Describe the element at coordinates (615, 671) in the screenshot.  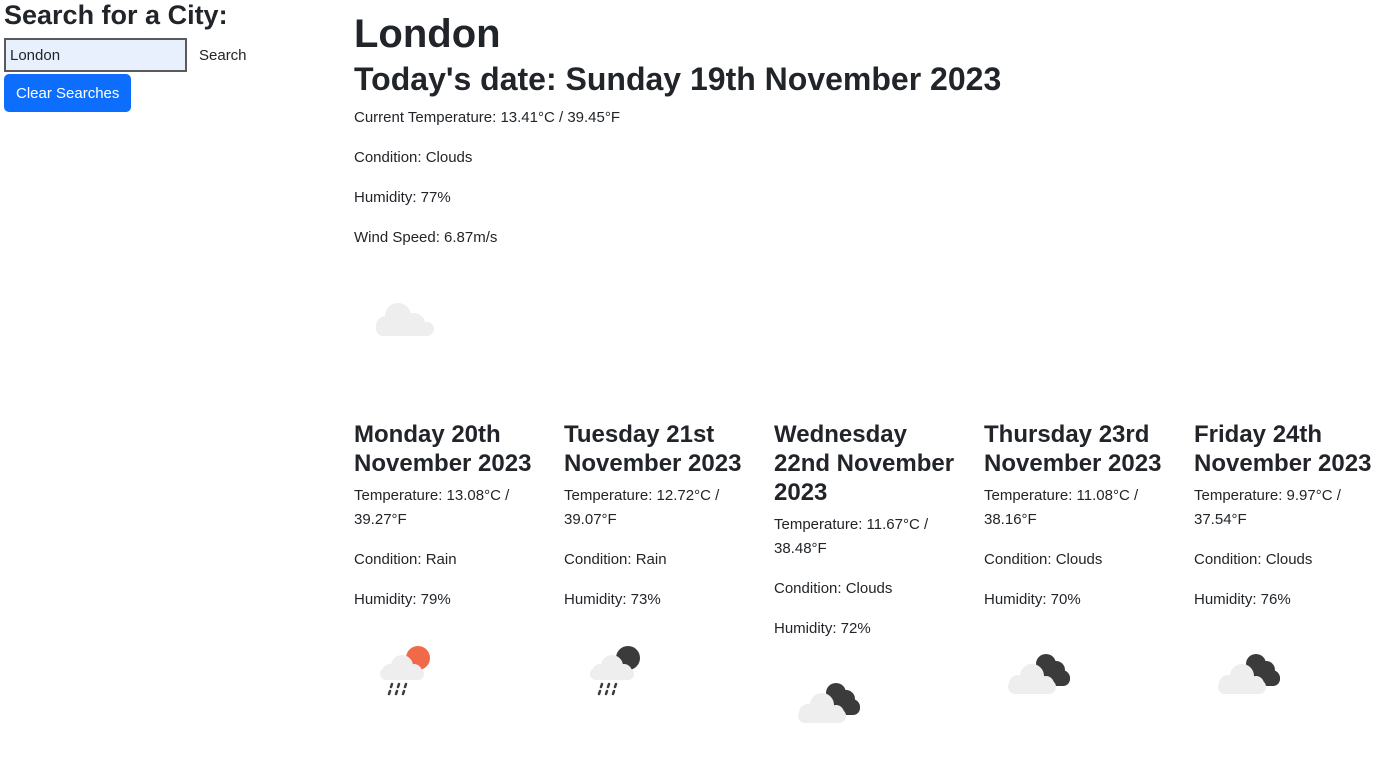
I see `rain-moon-icon` at that location.